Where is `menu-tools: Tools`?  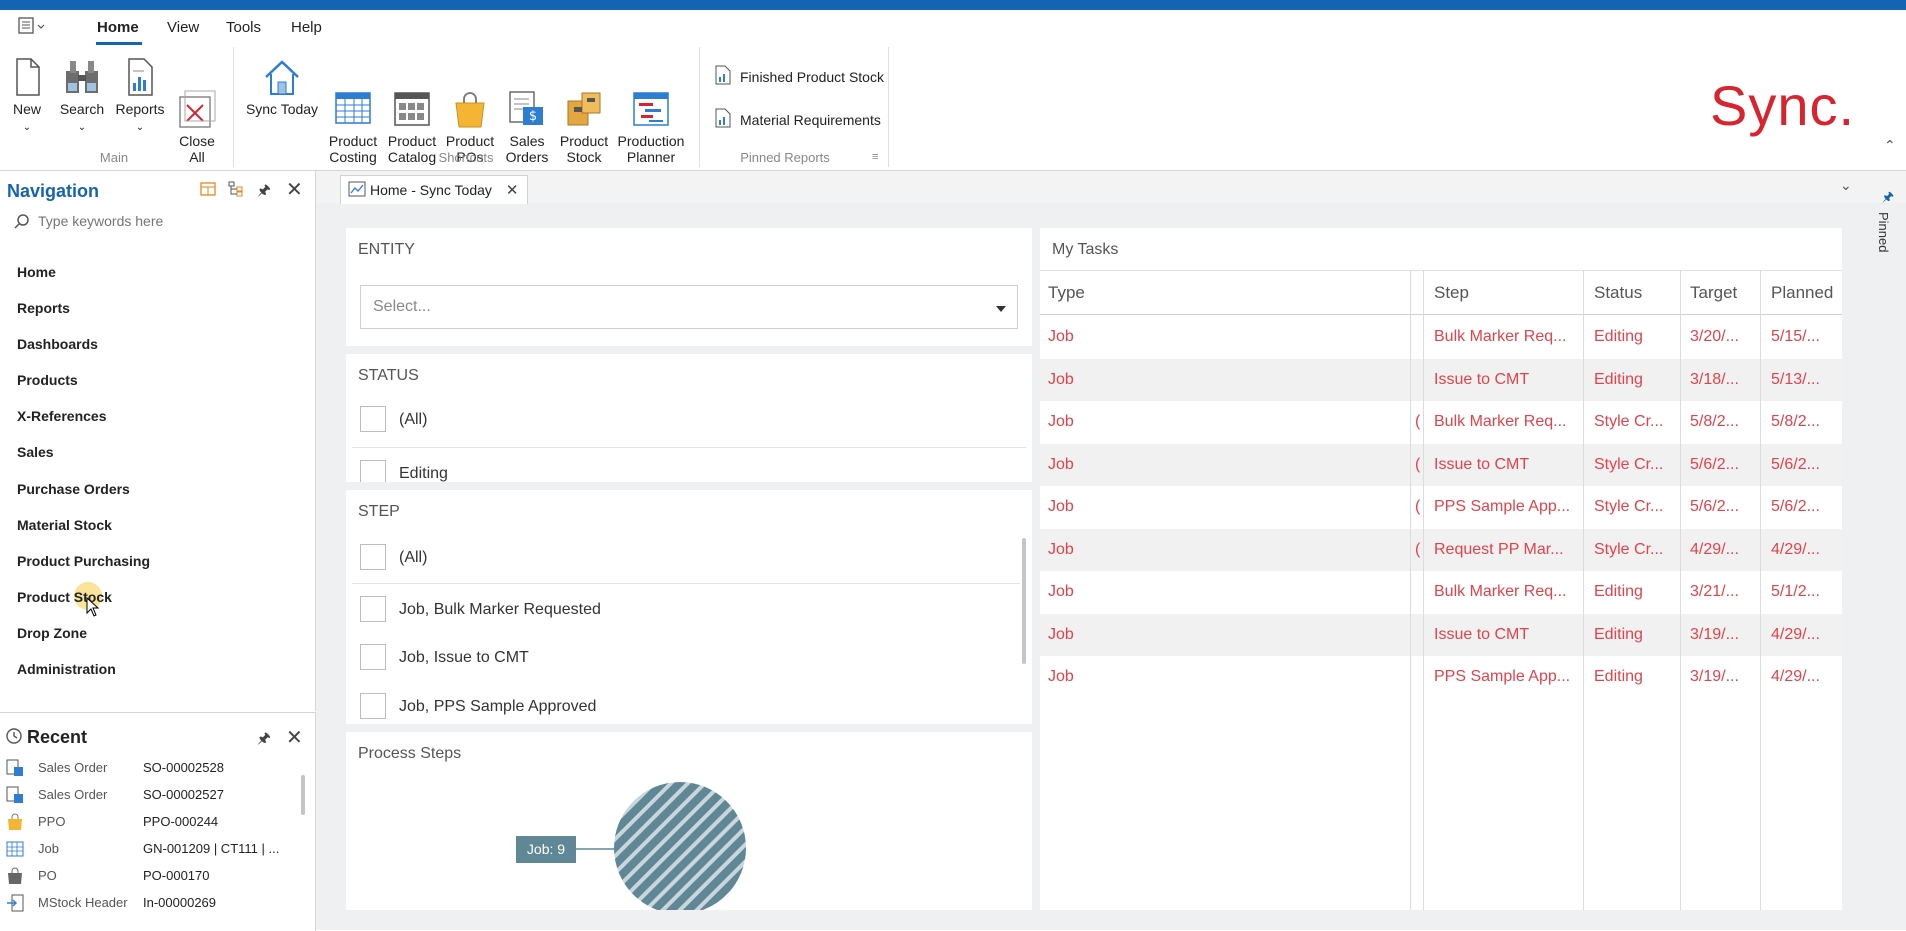
menu-tools: Tools is located at coordinates (243, 27).